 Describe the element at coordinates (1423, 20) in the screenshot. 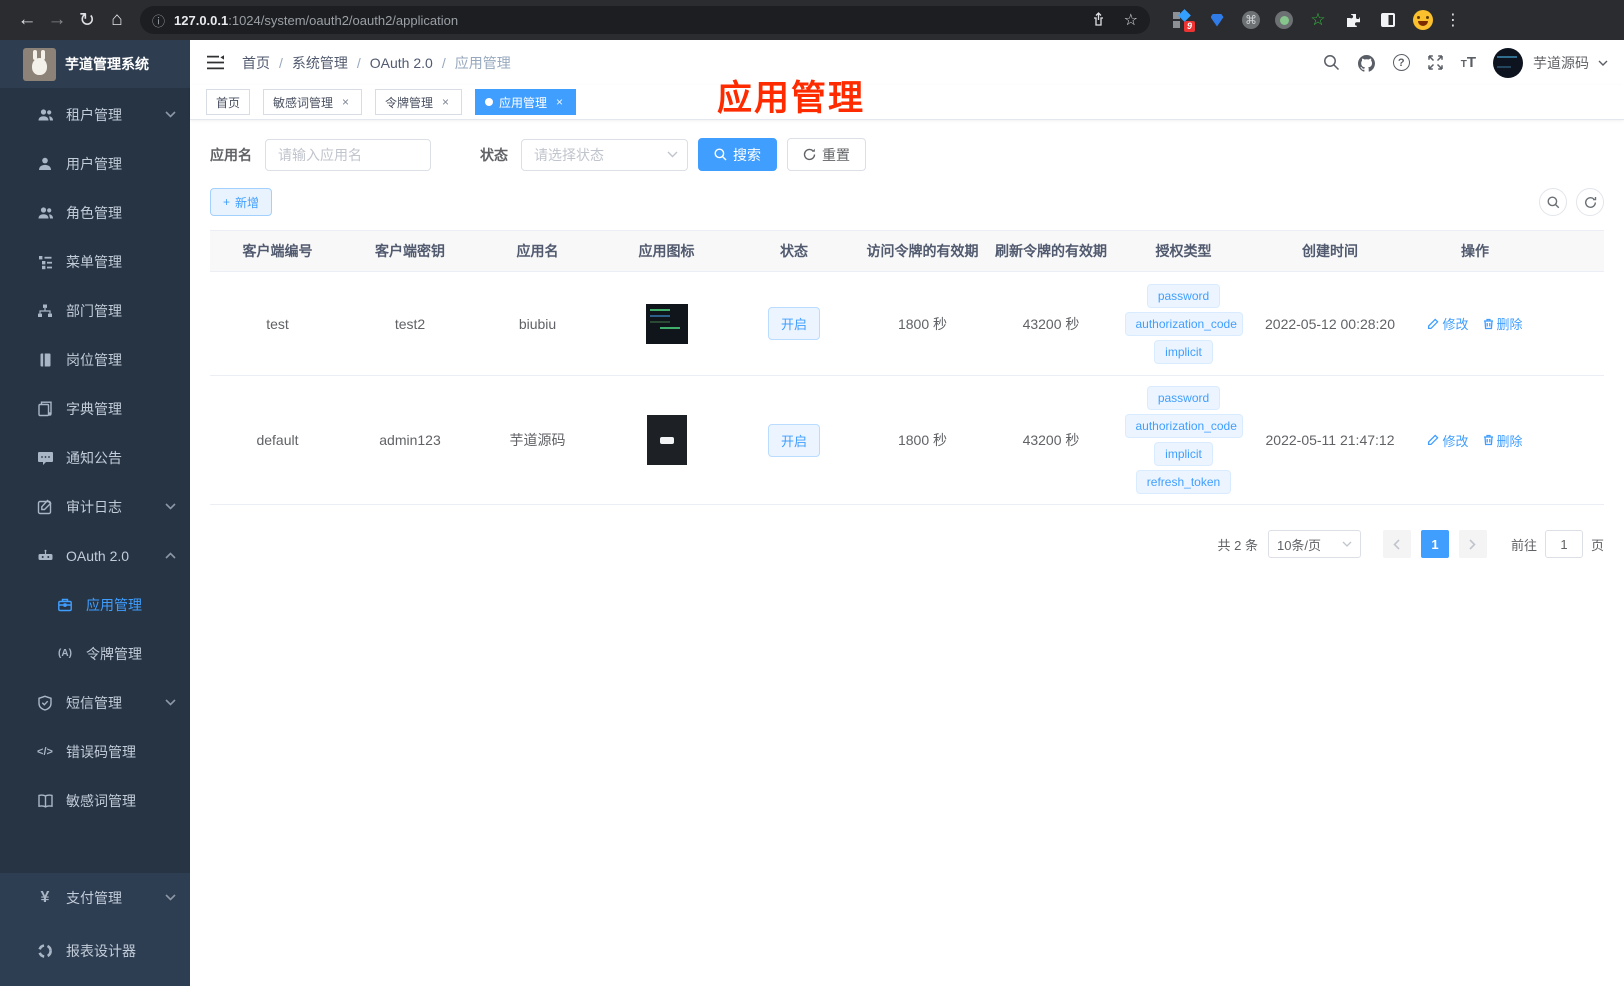

I see `profile-avatar-icon` at that location.